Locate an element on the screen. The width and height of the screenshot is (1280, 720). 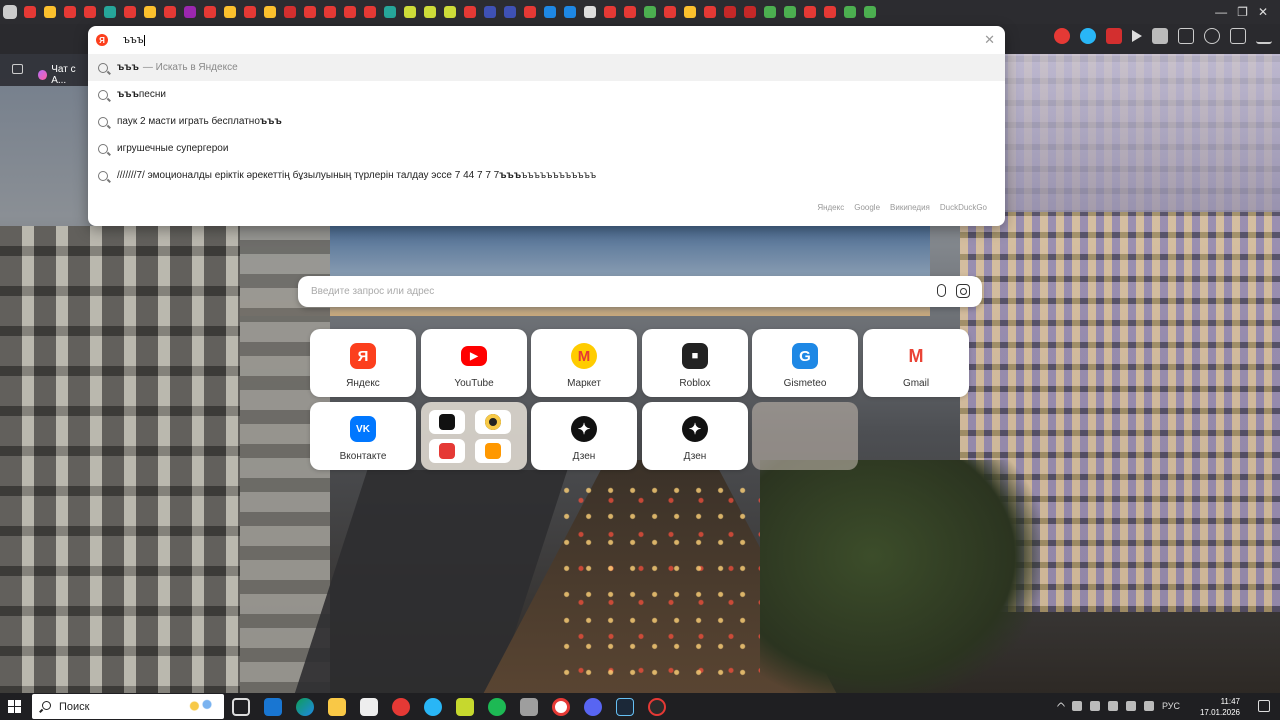
store-icon is located at coordinates (369, 707).